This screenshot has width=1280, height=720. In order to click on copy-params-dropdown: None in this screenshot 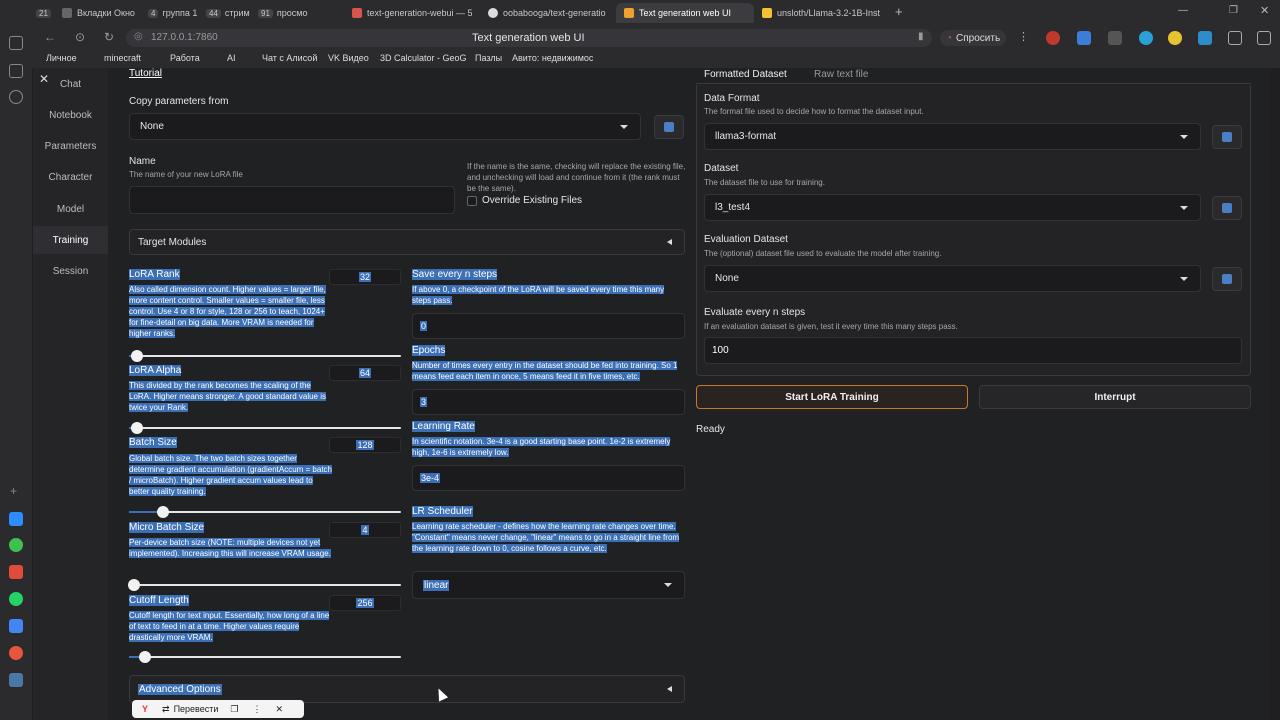, I will do `click(385, 126)`.